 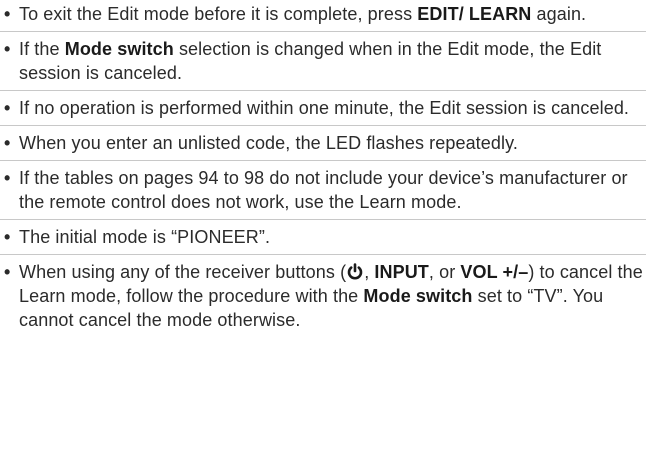 I want to click on body-text: When using any of the receiver buttons (, so click(x=183, y=272).